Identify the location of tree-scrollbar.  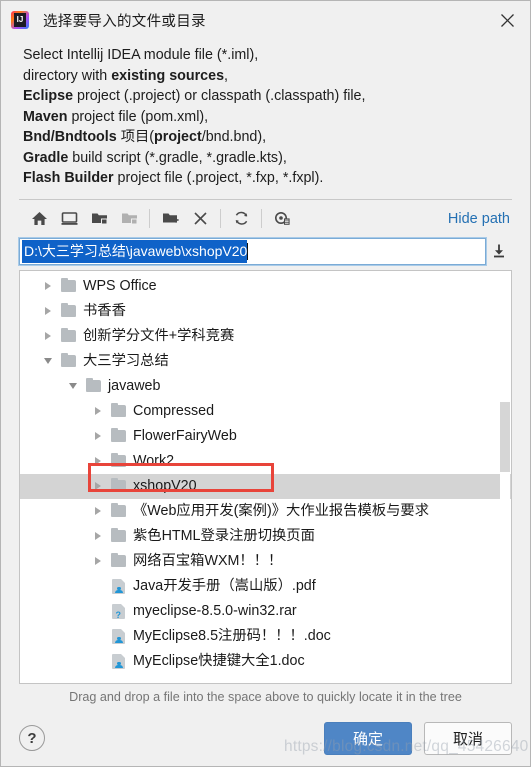
(505, 476).